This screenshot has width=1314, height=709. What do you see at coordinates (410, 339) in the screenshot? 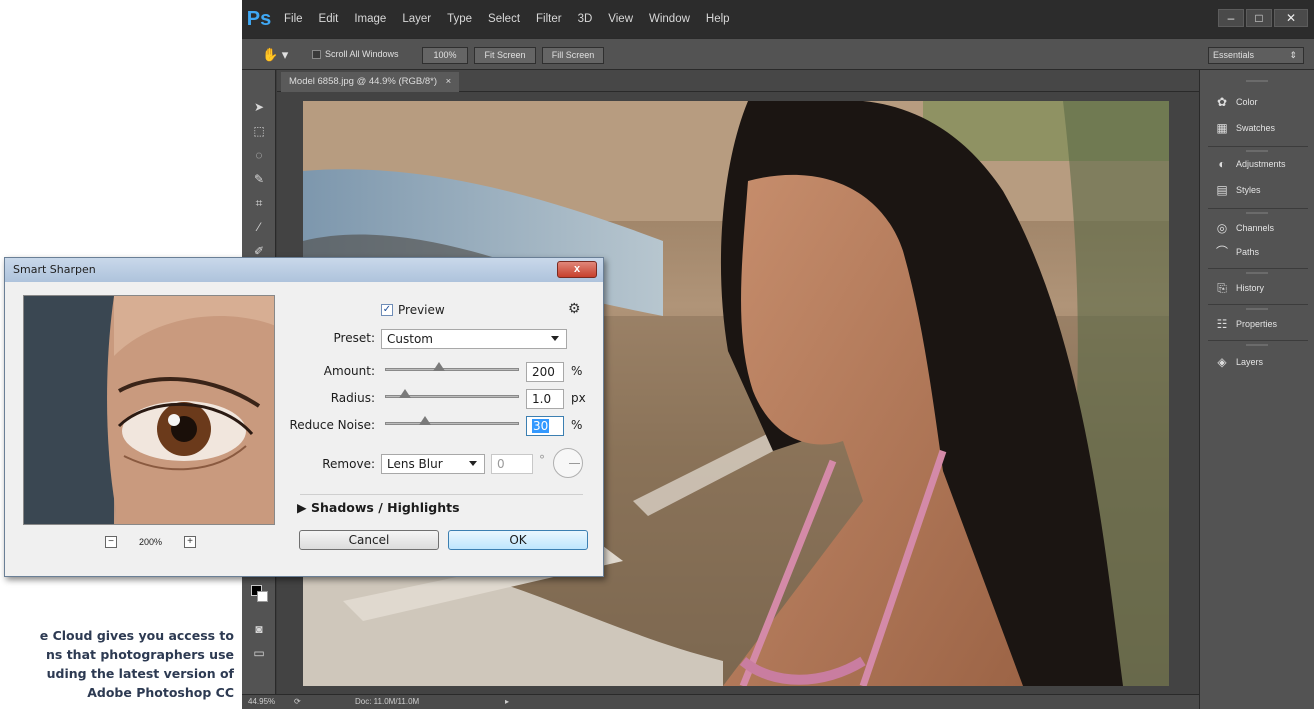
I see `preset-value: Custom` at bounding box center [410, 339].